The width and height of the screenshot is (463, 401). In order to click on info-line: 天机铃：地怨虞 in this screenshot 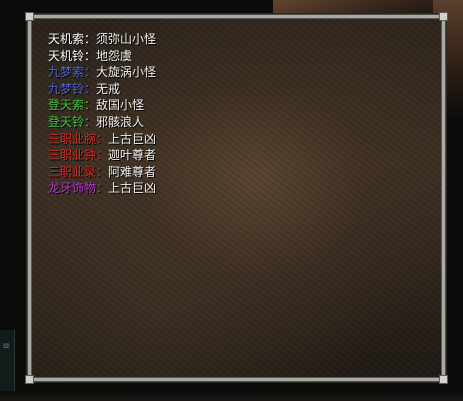, I will do `click(102, 56)`.